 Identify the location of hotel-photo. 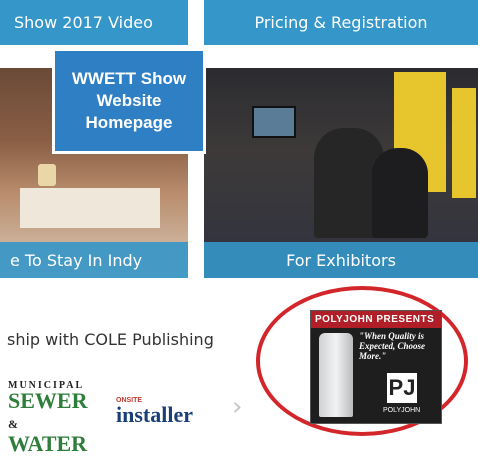
(90, 208).